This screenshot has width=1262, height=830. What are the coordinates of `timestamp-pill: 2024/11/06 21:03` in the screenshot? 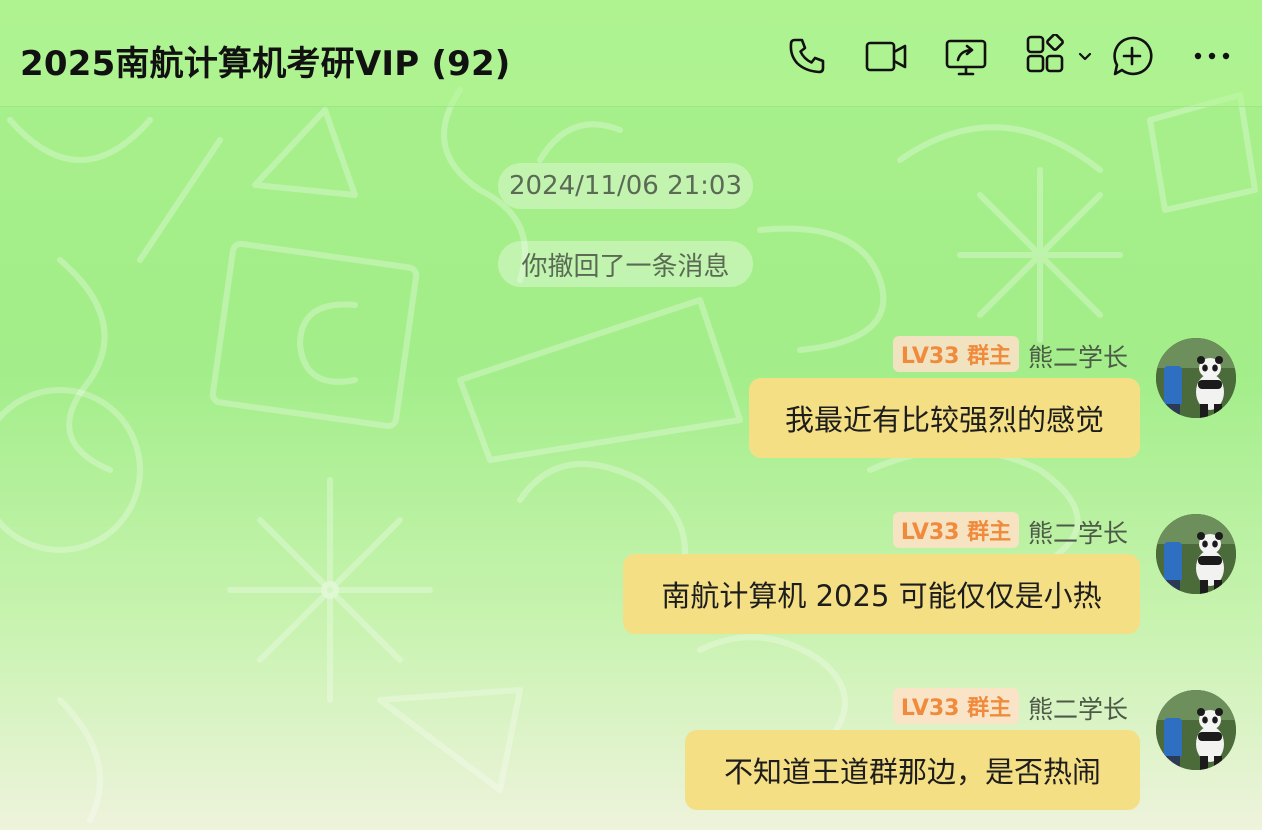 It's located at (625, 186).